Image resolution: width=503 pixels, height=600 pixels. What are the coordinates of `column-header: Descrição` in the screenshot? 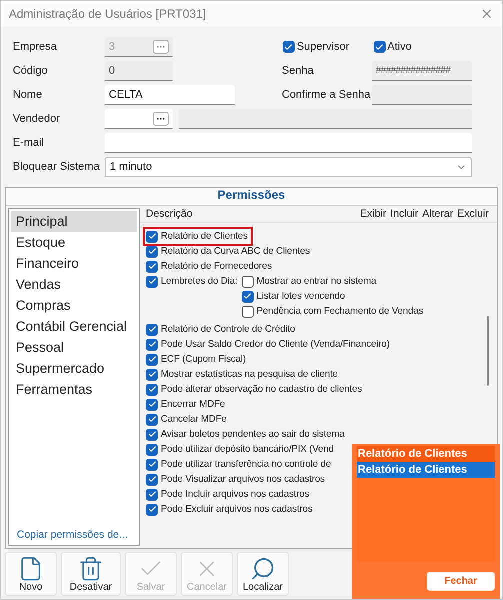 It's located at (169, 214).